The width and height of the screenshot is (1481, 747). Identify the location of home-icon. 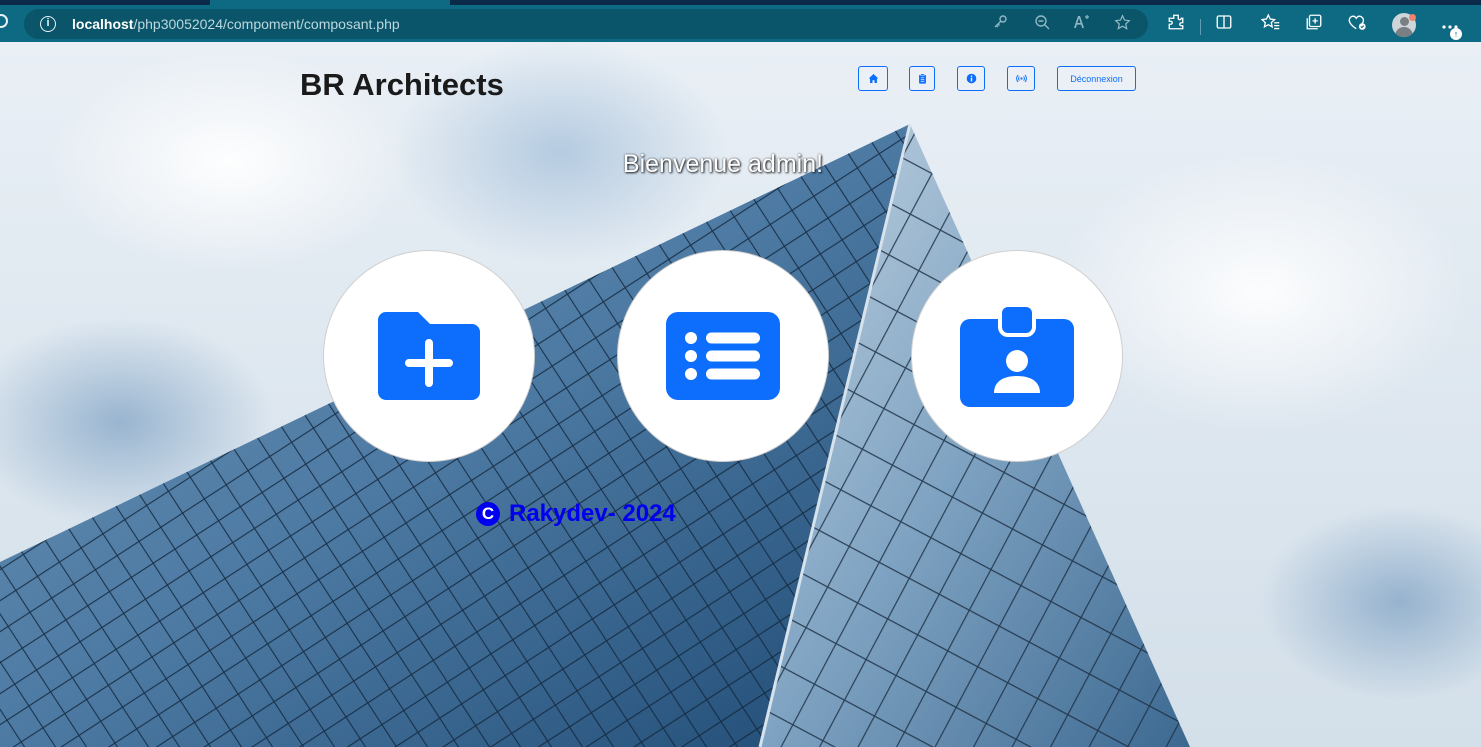
(873, 78).